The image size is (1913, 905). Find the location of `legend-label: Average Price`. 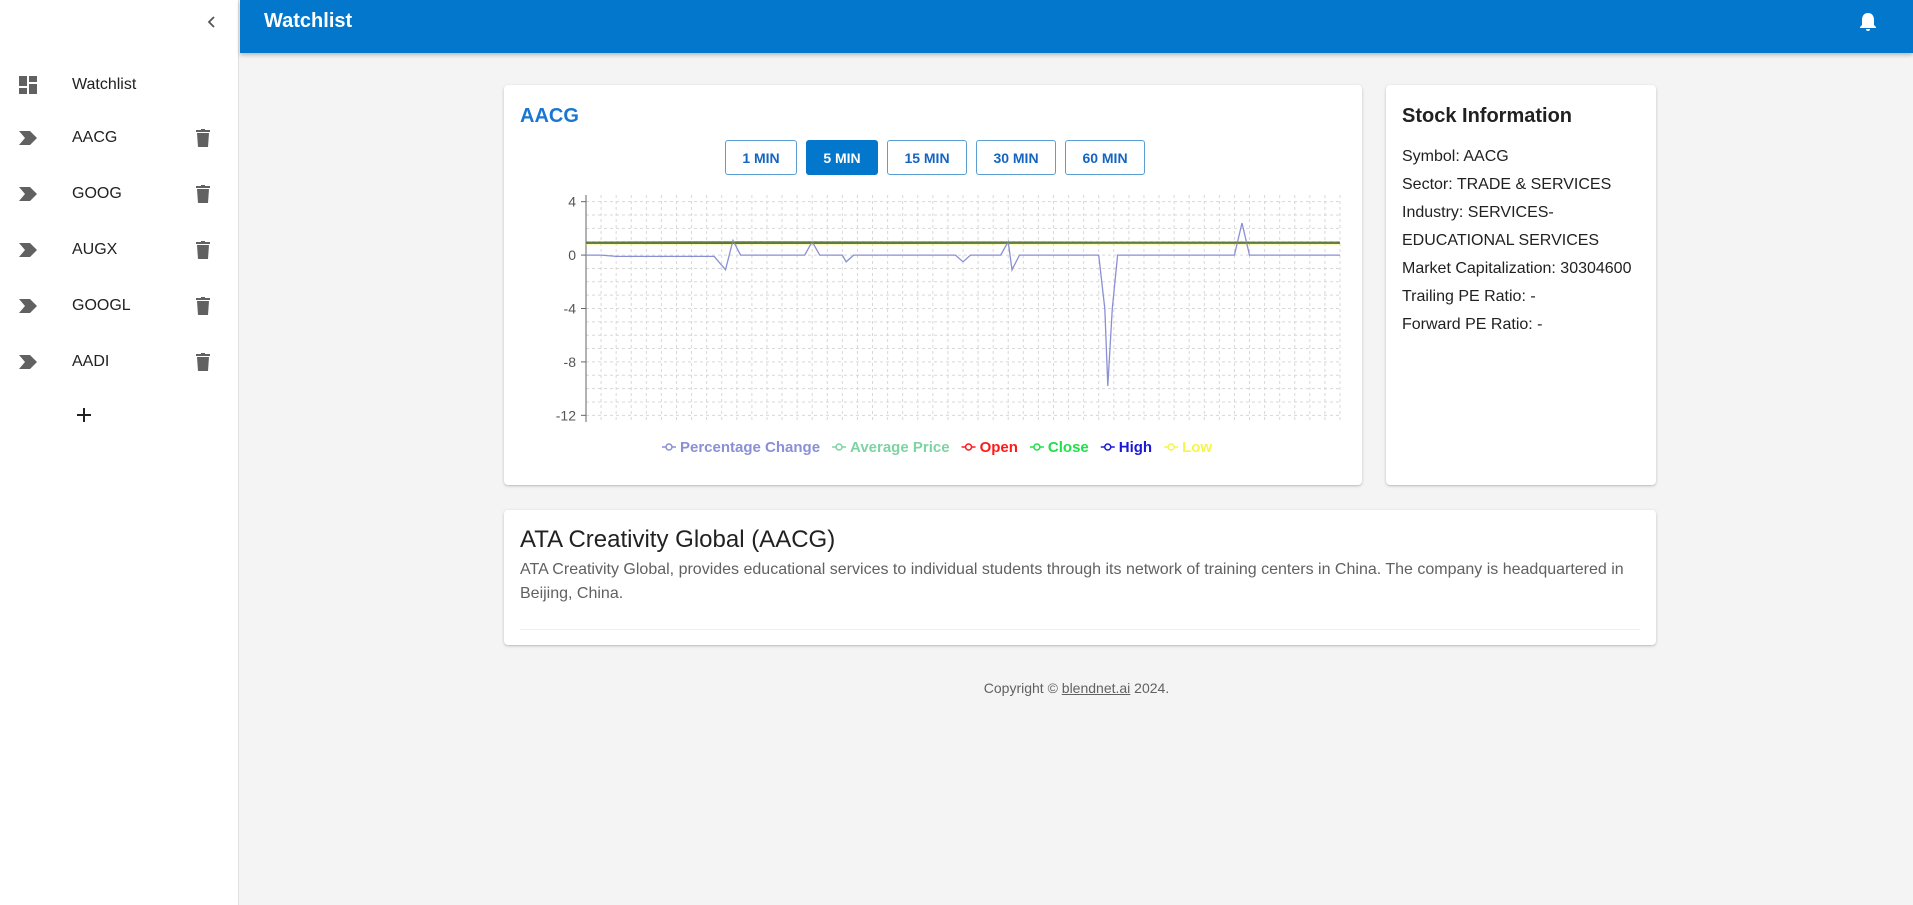

legend-label: Average Price is located at coordinates (900, 447).